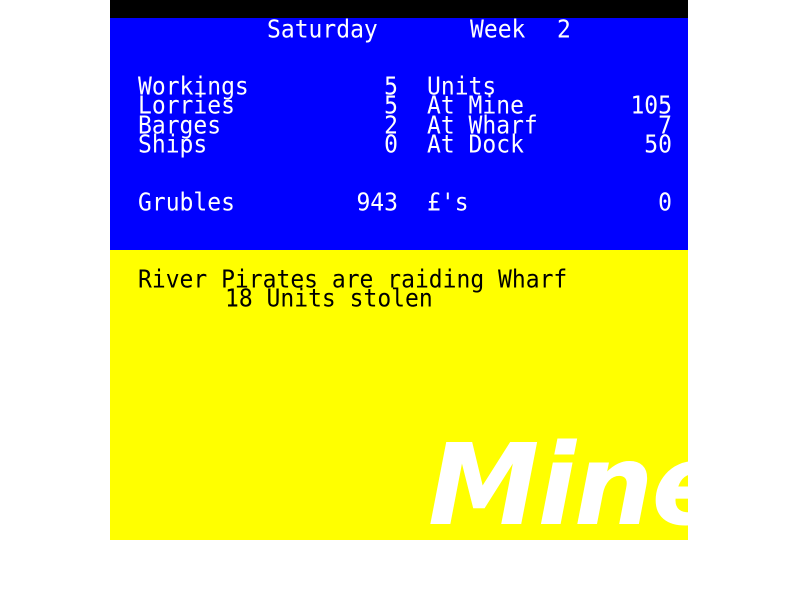 This screenshot has width=800, height=600. Describe the element at coordinates (399, 9) in the screenshot. I see `top-border` at that location.